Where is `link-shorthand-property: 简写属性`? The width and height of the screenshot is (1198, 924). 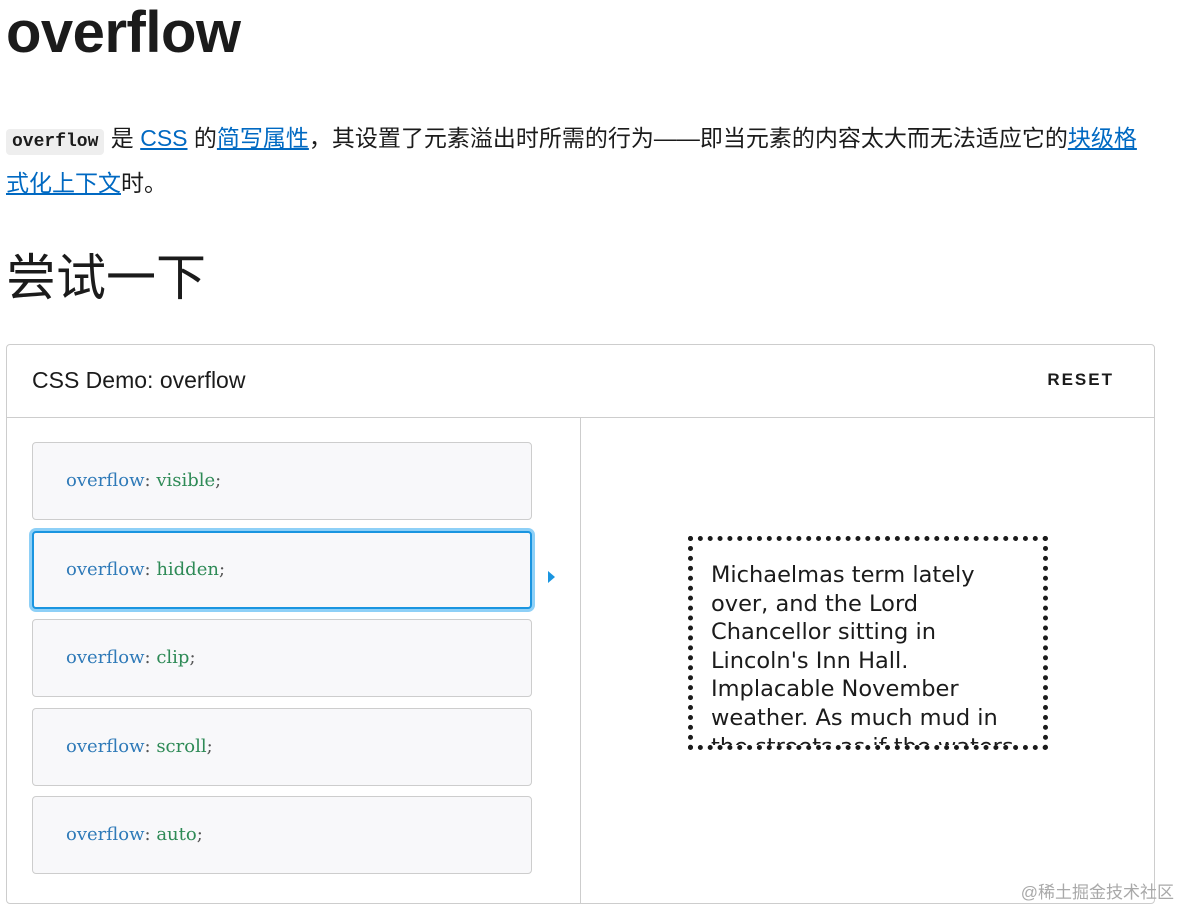
link-shorthand-property: 简写属性 is located at coordinates (263, 138).